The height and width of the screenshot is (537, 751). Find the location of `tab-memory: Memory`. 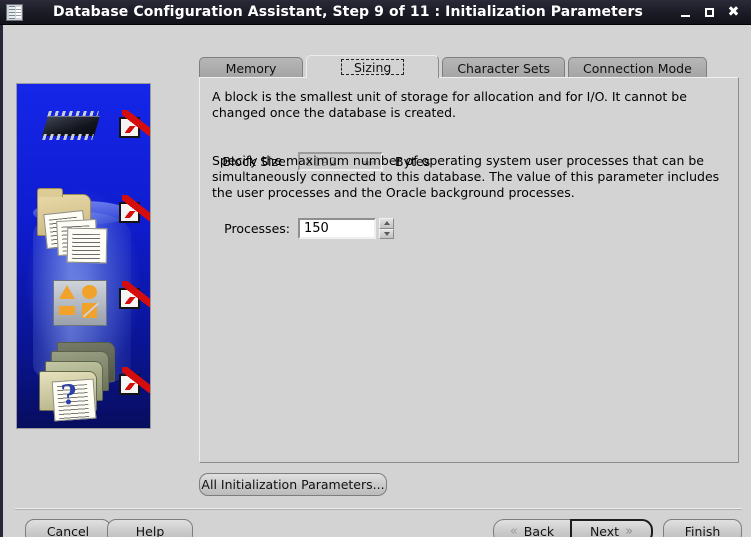

tab-memory: Memory is located at coordinates (251, 67).